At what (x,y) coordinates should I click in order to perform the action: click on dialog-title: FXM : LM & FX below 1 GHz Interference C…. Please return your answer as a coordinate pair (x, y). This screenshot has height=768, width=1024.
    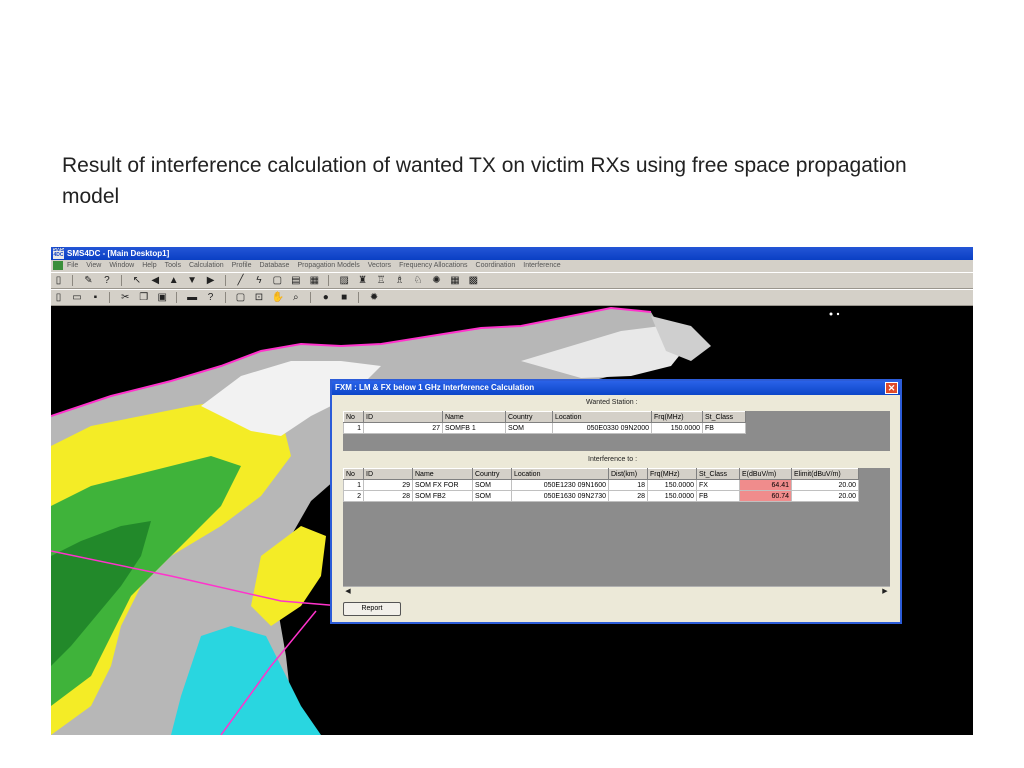
    Looking at the image, I should click on (435, 387).